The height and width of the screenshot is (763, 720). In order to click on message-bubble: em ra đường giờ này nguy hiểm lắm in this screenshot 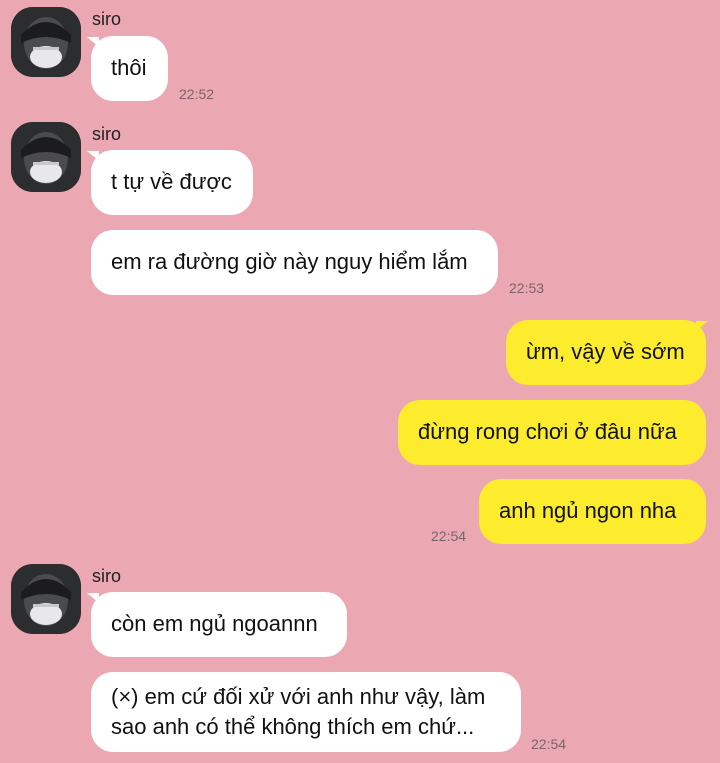, I will do `click(294, 262)`.